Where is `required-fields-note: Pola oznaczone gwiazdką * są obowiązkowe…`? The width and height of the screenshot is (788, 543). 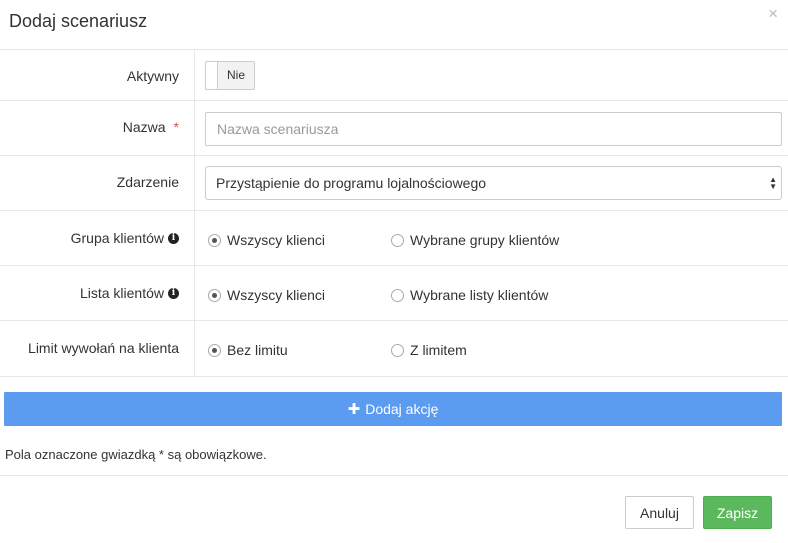
required-fields-note: Pola oznaczone gwiazdką * są obowiązkowe… is located at coordinates (136, 454).